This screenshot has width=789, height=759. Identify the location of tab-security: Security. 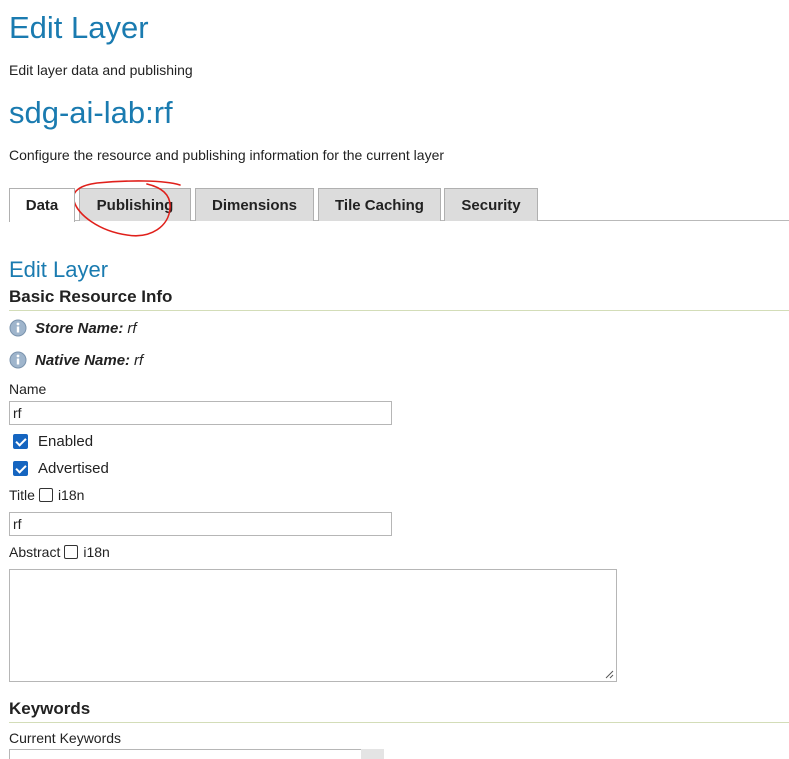
(491, 204).